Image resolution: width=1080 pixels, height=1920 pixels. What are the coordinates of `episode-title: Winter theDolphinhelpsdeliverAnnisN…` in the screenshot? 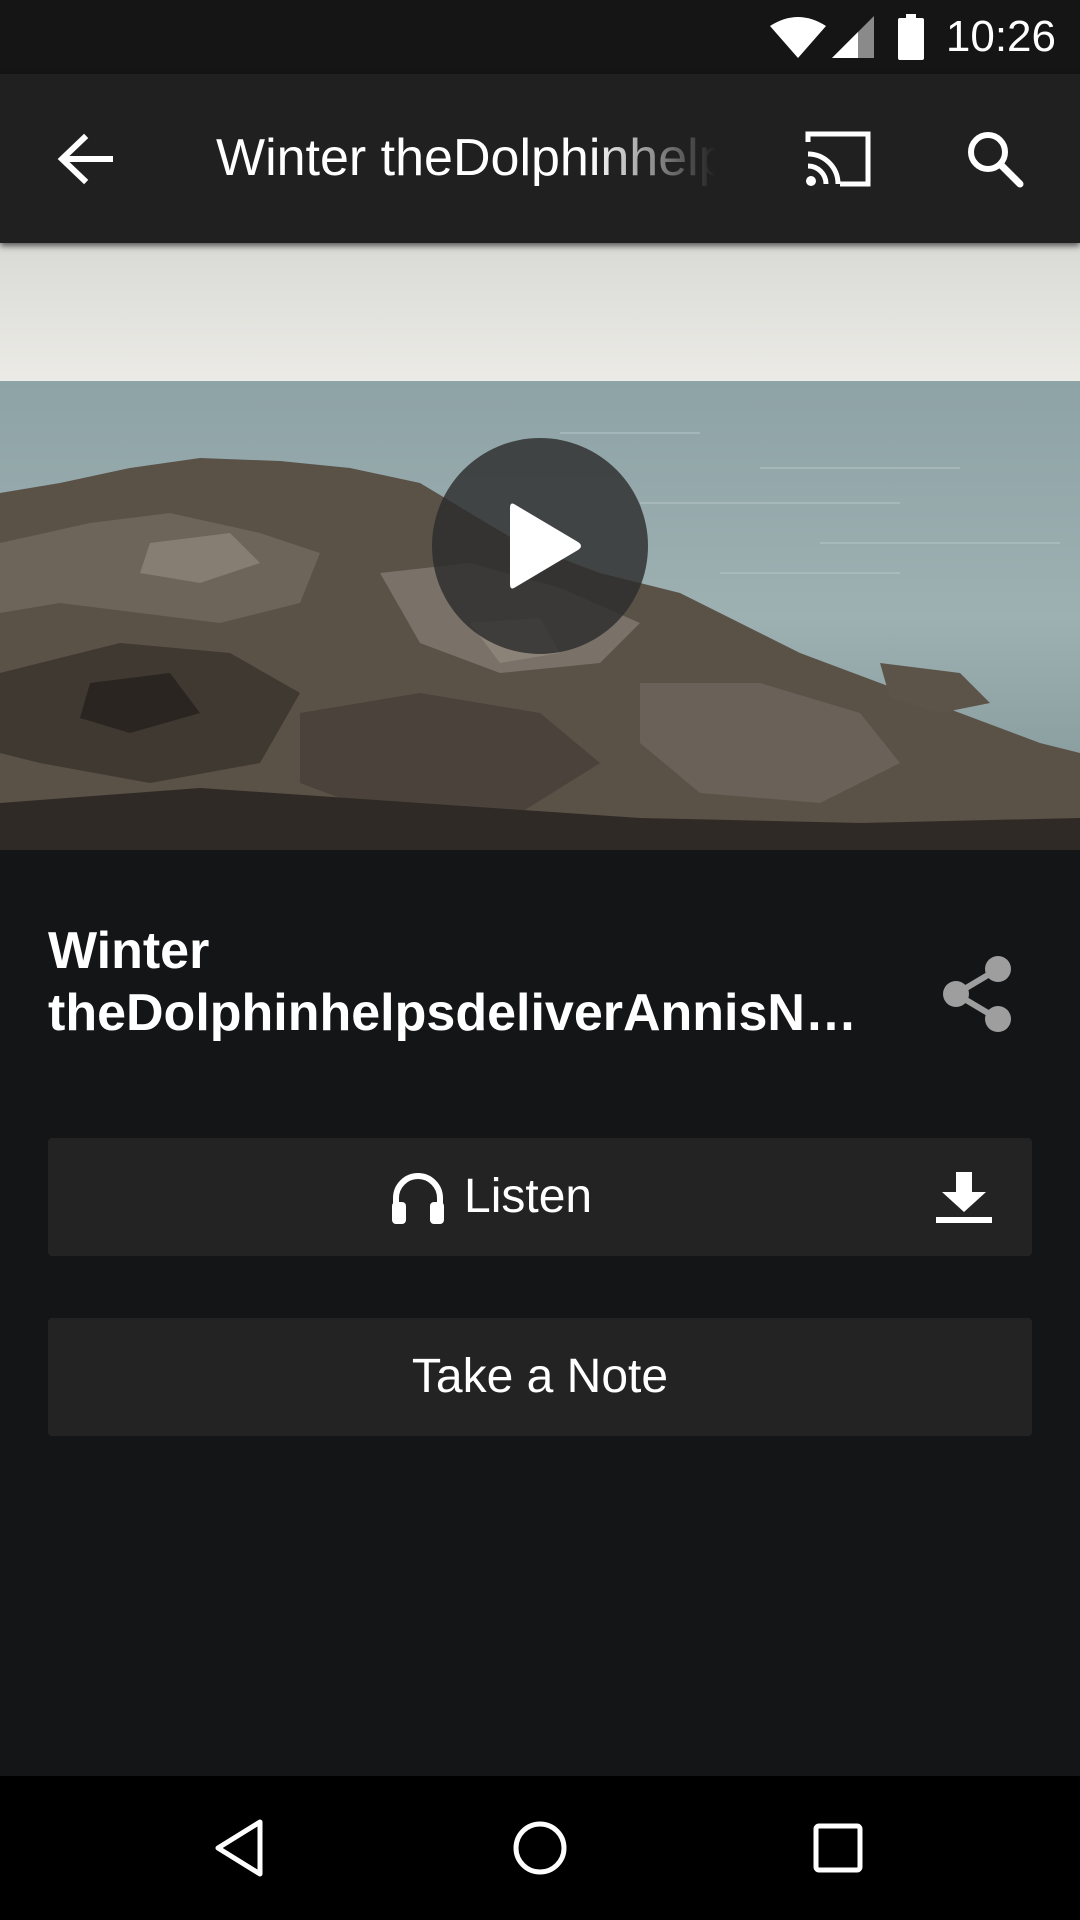 It's located at (463, 982).